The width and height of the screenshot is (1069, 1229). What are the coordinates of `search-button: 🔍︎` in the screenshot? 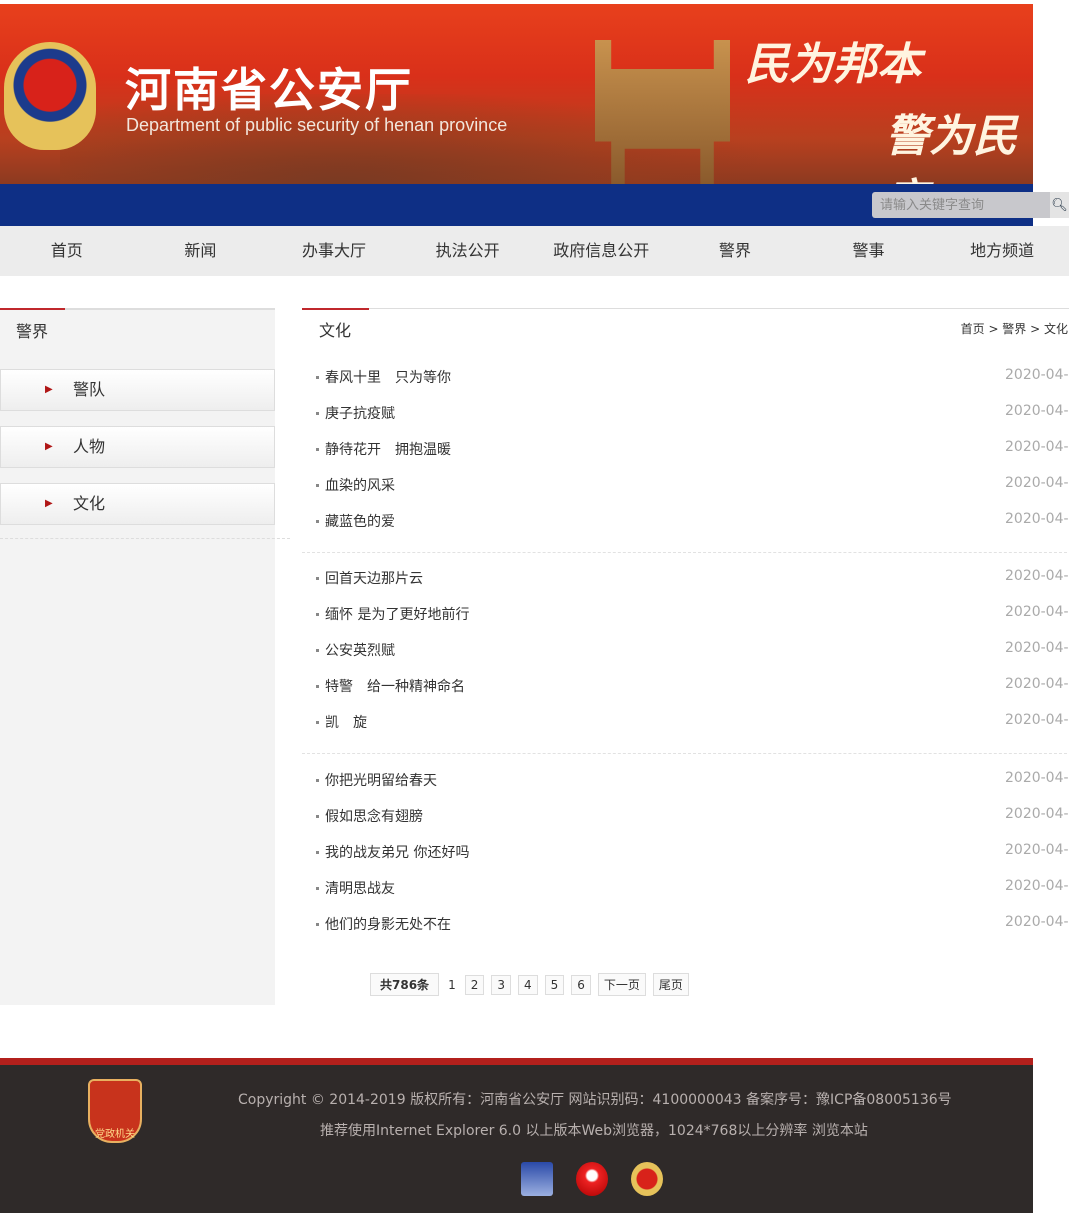 It's located at (1059, 205).